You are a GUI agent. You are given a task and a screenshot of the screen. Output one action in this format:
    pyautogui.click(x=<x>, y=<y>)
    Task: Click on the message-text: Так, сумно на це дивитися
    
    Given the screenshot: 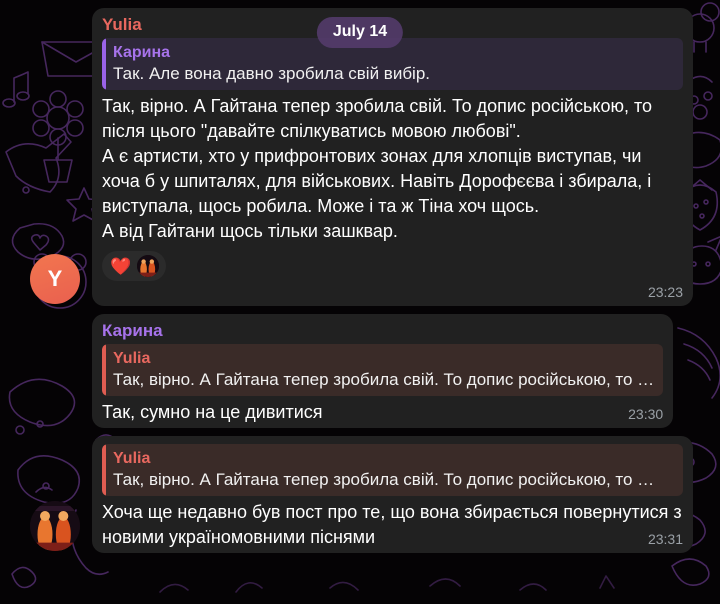 What is the action you would take?
    pyautogui.click(x=212, y=412)
    